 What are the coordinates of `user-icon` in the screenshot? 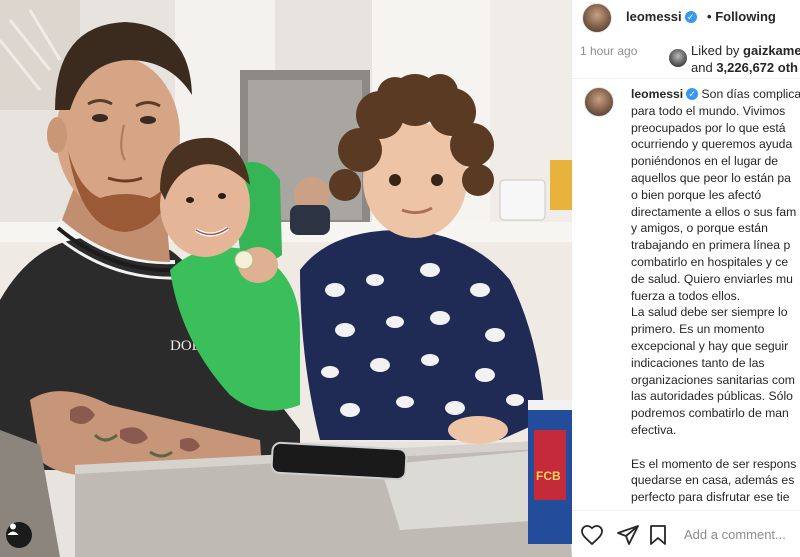 It's located at (13, 529).